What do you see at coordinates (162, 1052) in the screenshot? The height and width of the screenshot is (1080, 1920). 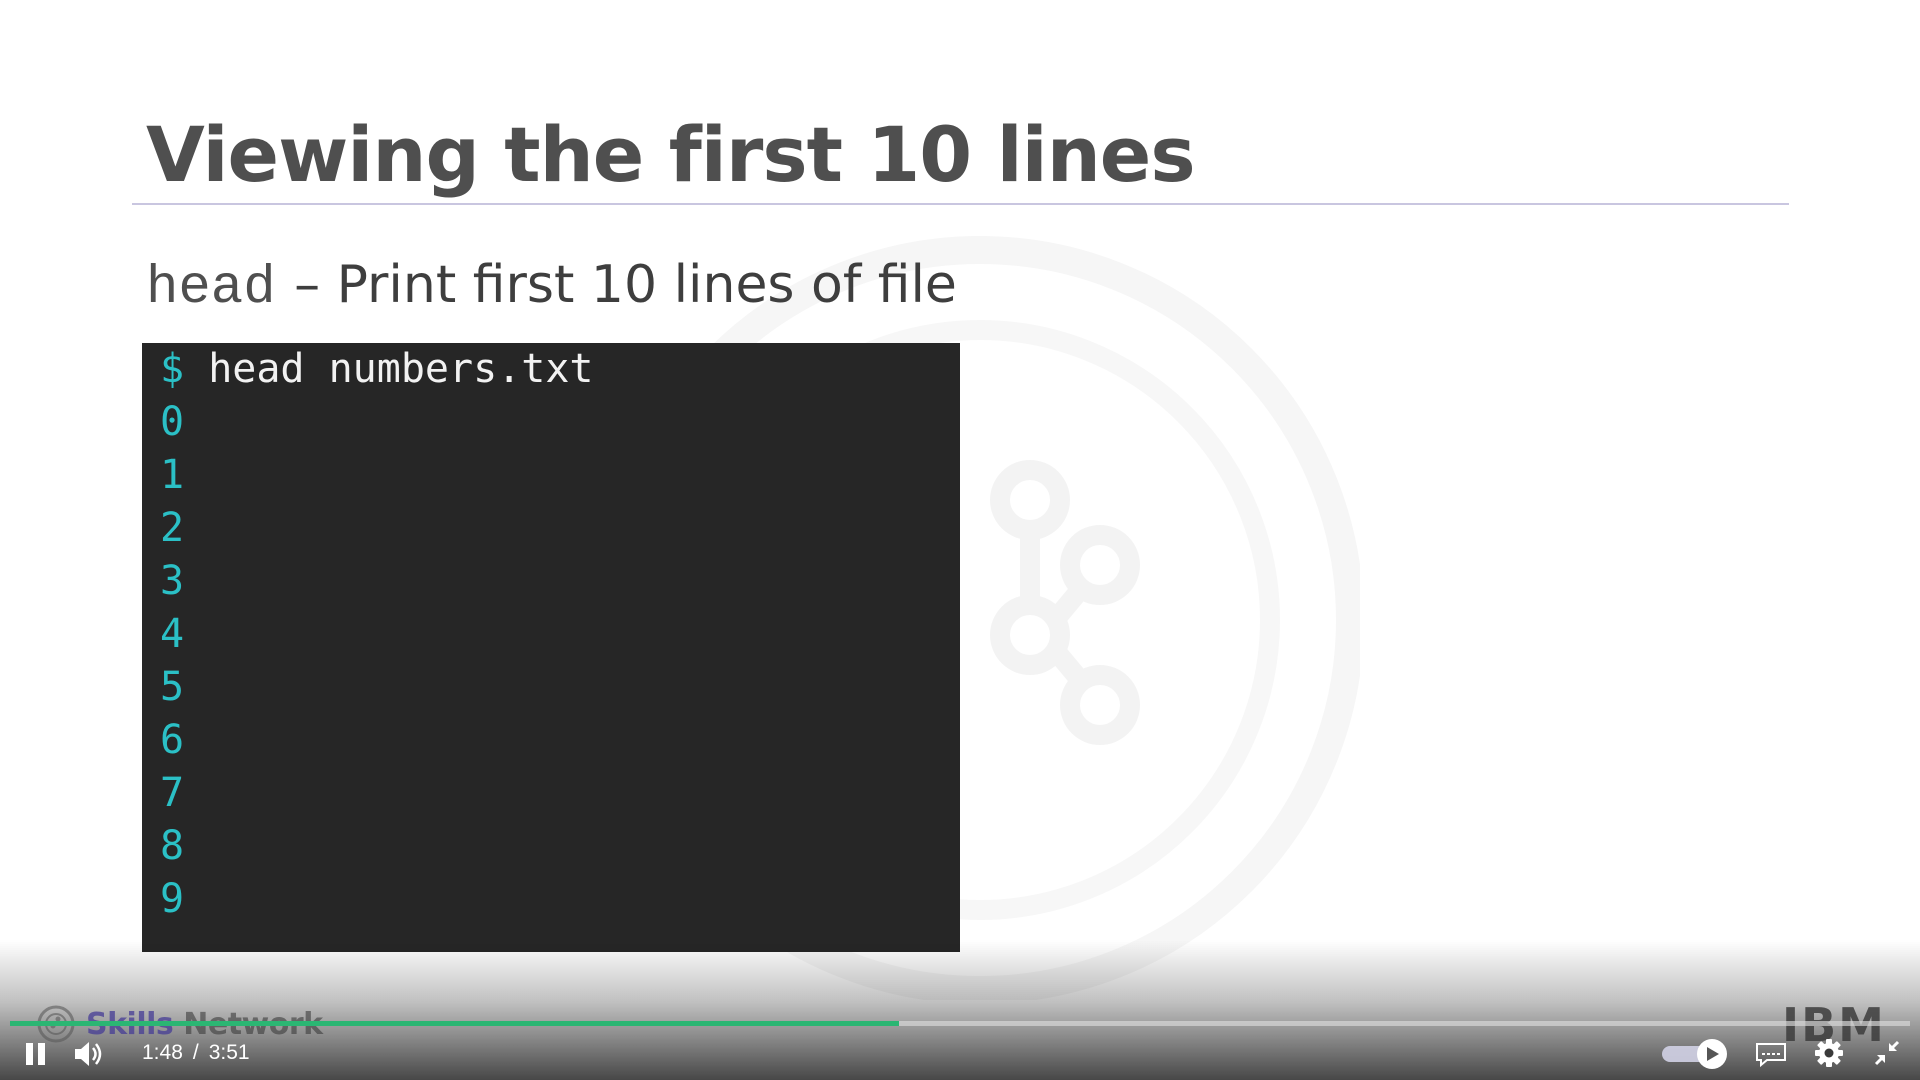 I see `current-time: 1:48` at bounding box center [162, 1052].